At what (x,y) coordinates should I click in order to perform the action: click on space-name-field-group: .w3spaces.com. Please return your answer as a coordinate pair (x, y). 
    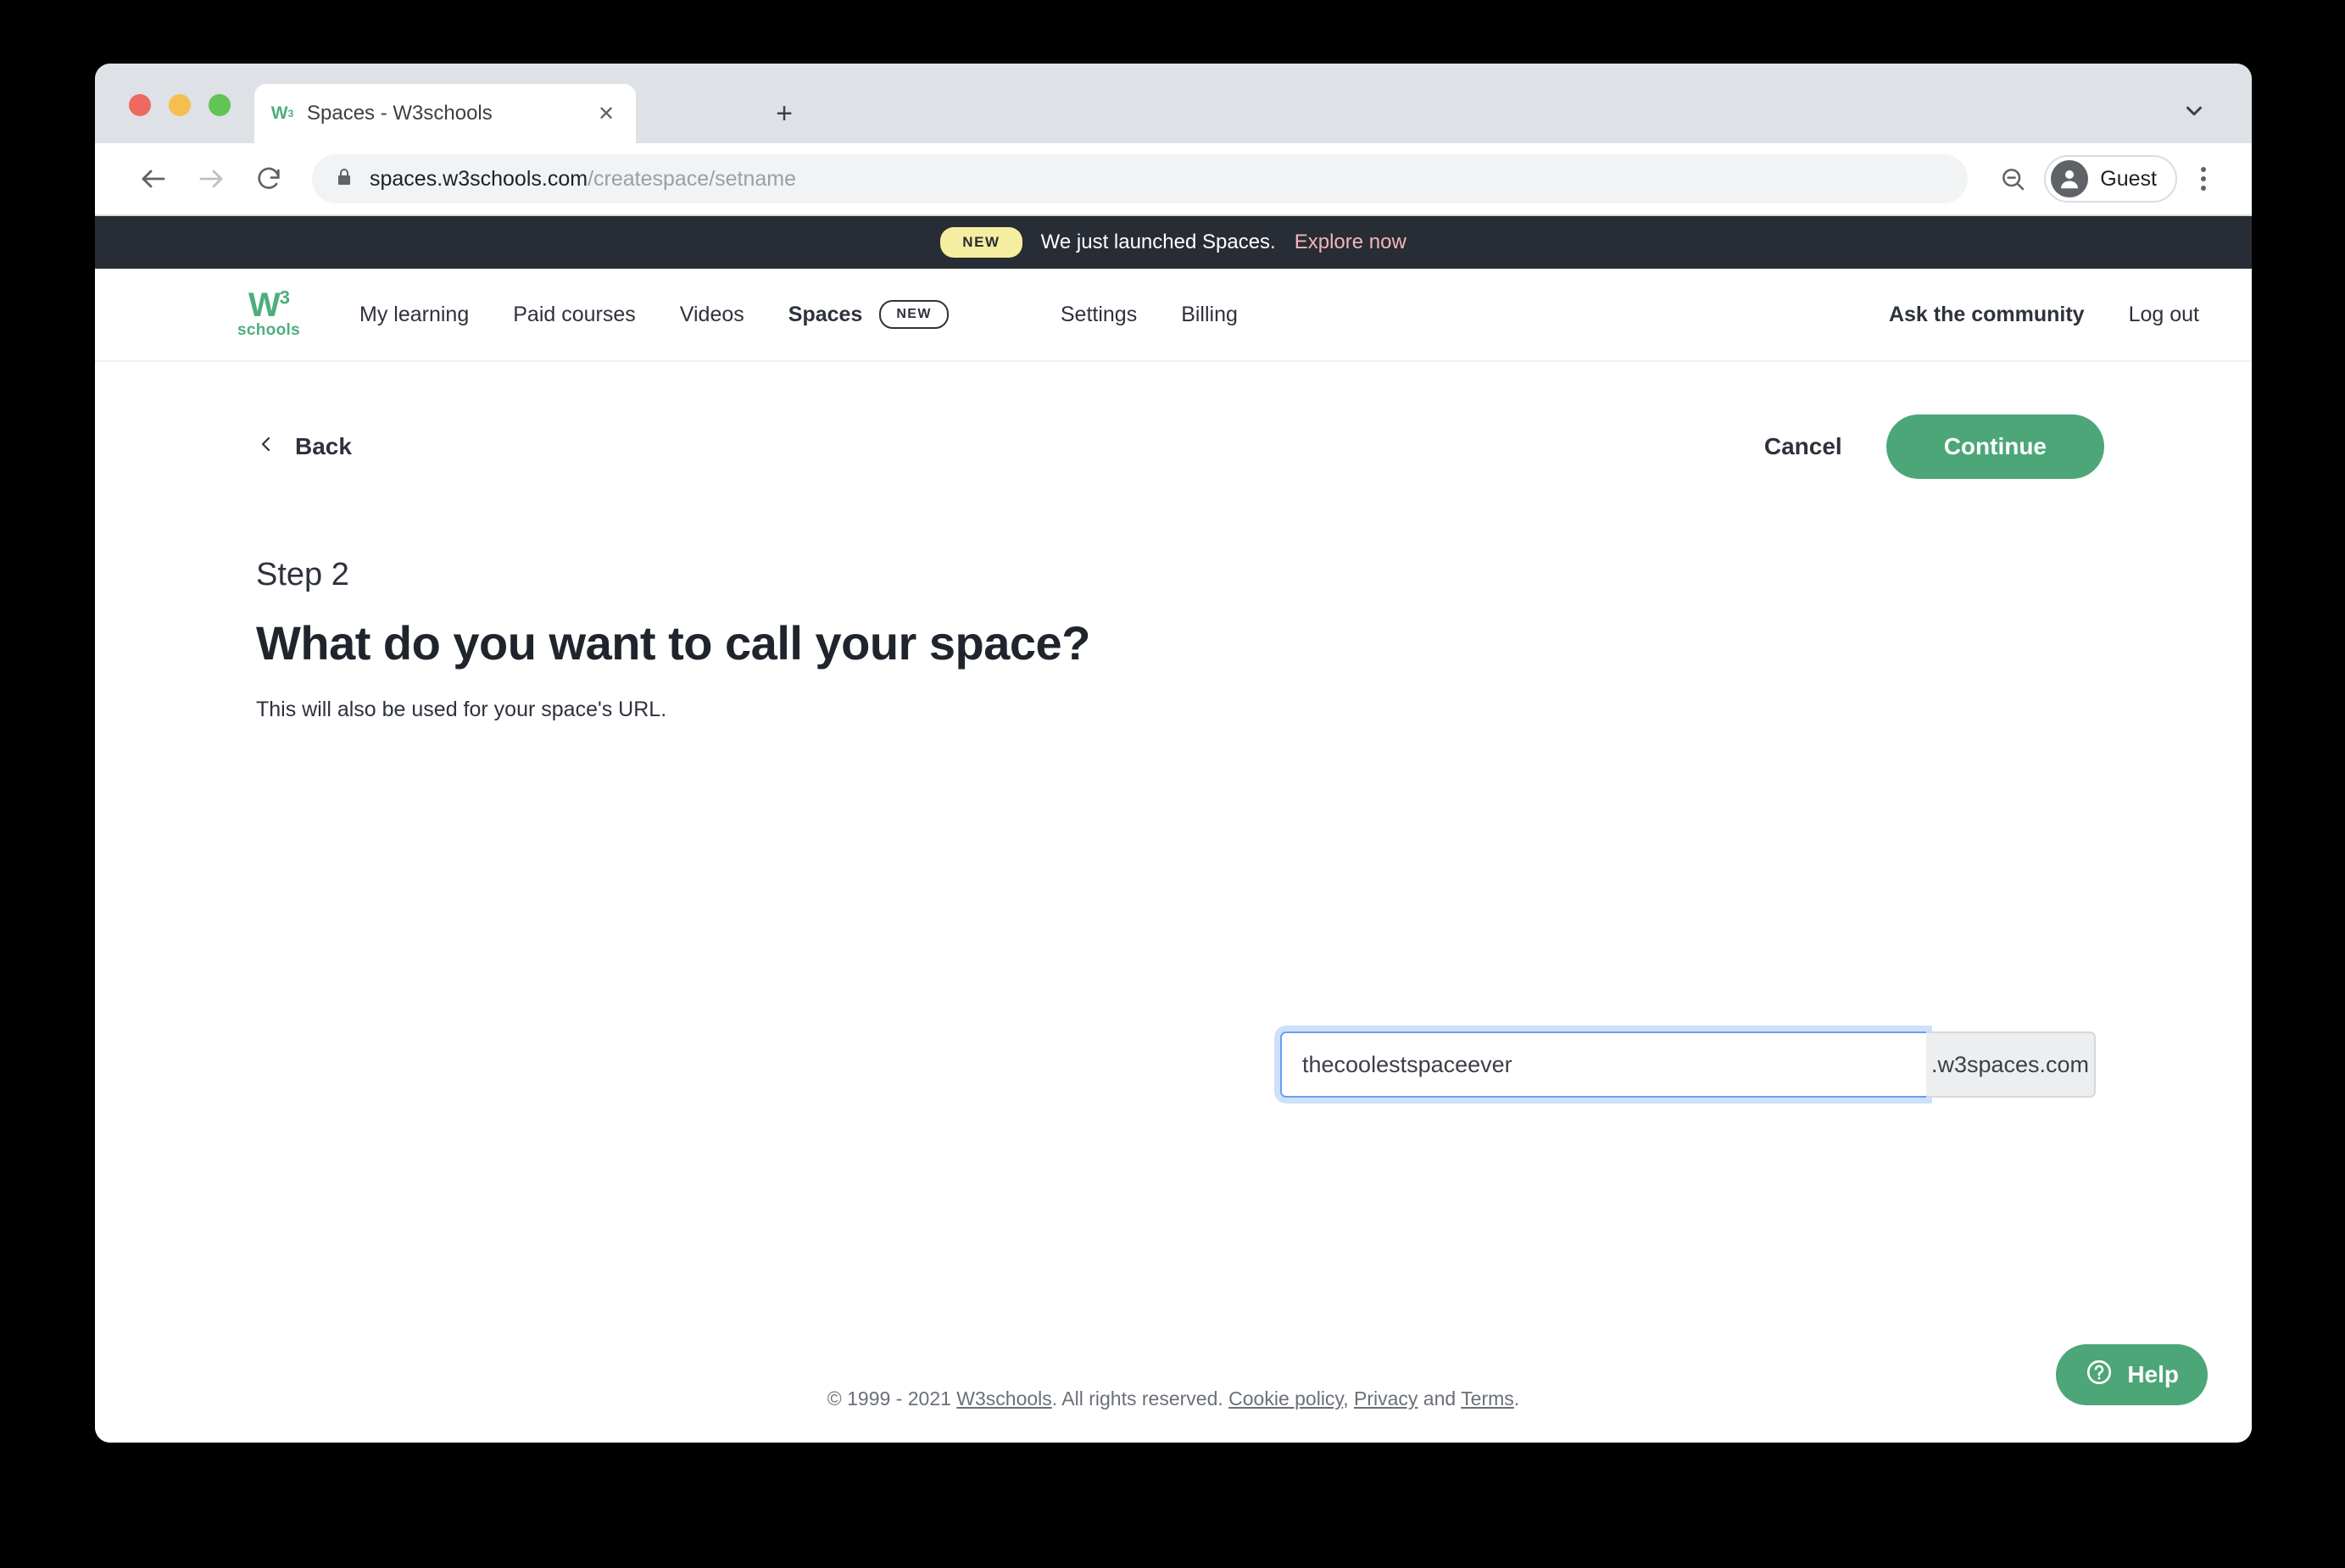
    Looking at the image, I should click on (1688, 1064).